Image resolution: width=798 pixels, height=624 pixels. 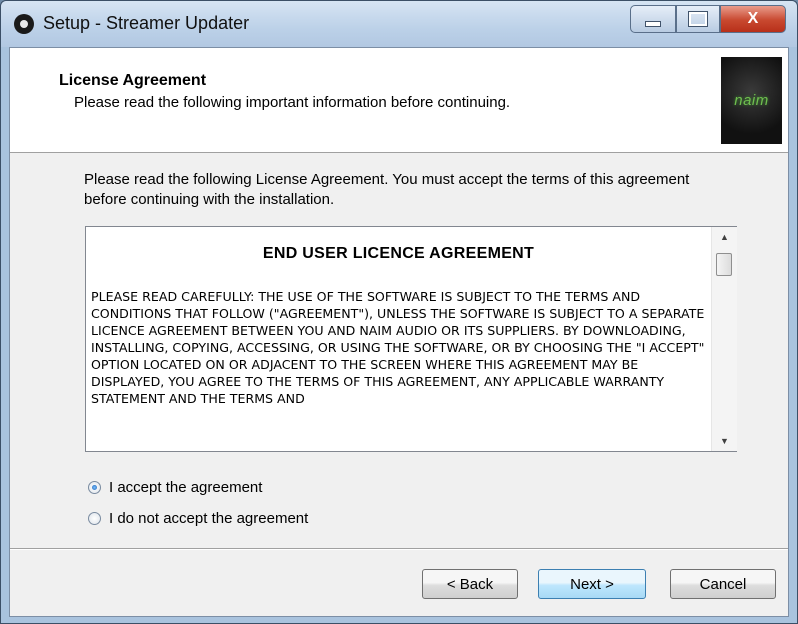 What do you see at coordinates (398, 253) in the screenshot?
I see `license-heading: END USER LICENCE AGREEMENT` at bounding box center [398, 253].